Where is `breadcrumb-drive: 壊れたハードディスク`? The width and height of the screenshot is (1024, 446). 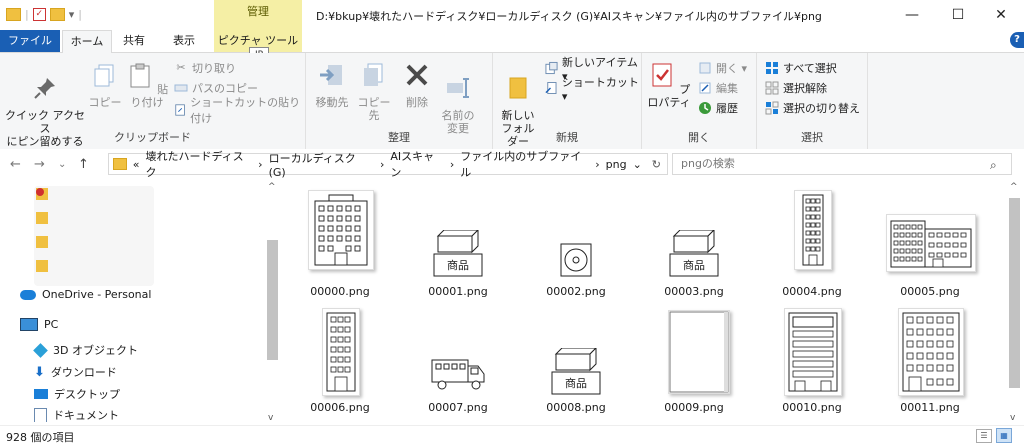 breadcrumb-drive: 壊れたハードディスク is located at coordinates (198, 164).